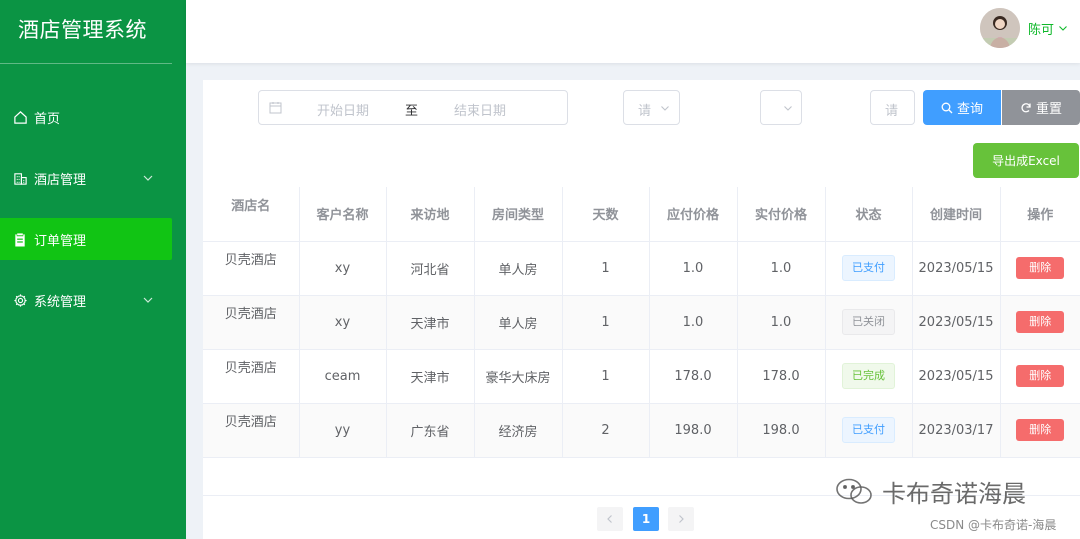  What do you see at coordinates (1041, 28) in the screenshot?
I see `username: 陈可` at bounding box center [1041, 28].